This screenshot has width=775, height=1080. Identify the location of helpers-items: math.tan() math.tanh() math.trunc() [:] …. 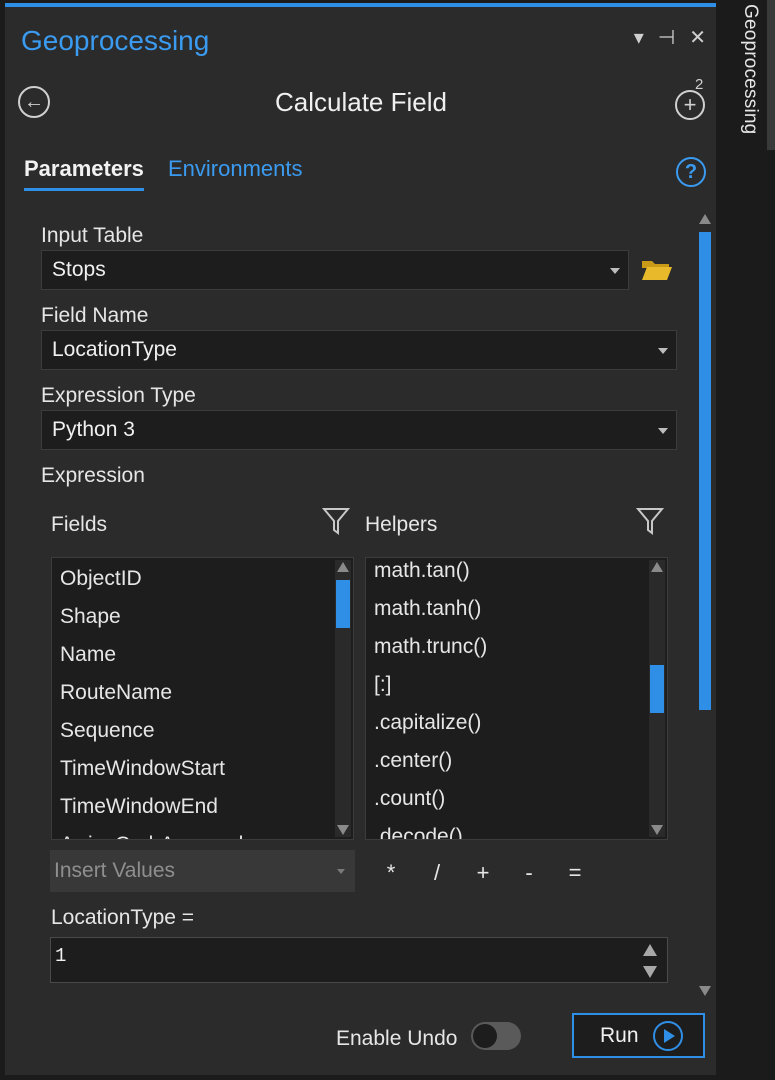
(506, 698).